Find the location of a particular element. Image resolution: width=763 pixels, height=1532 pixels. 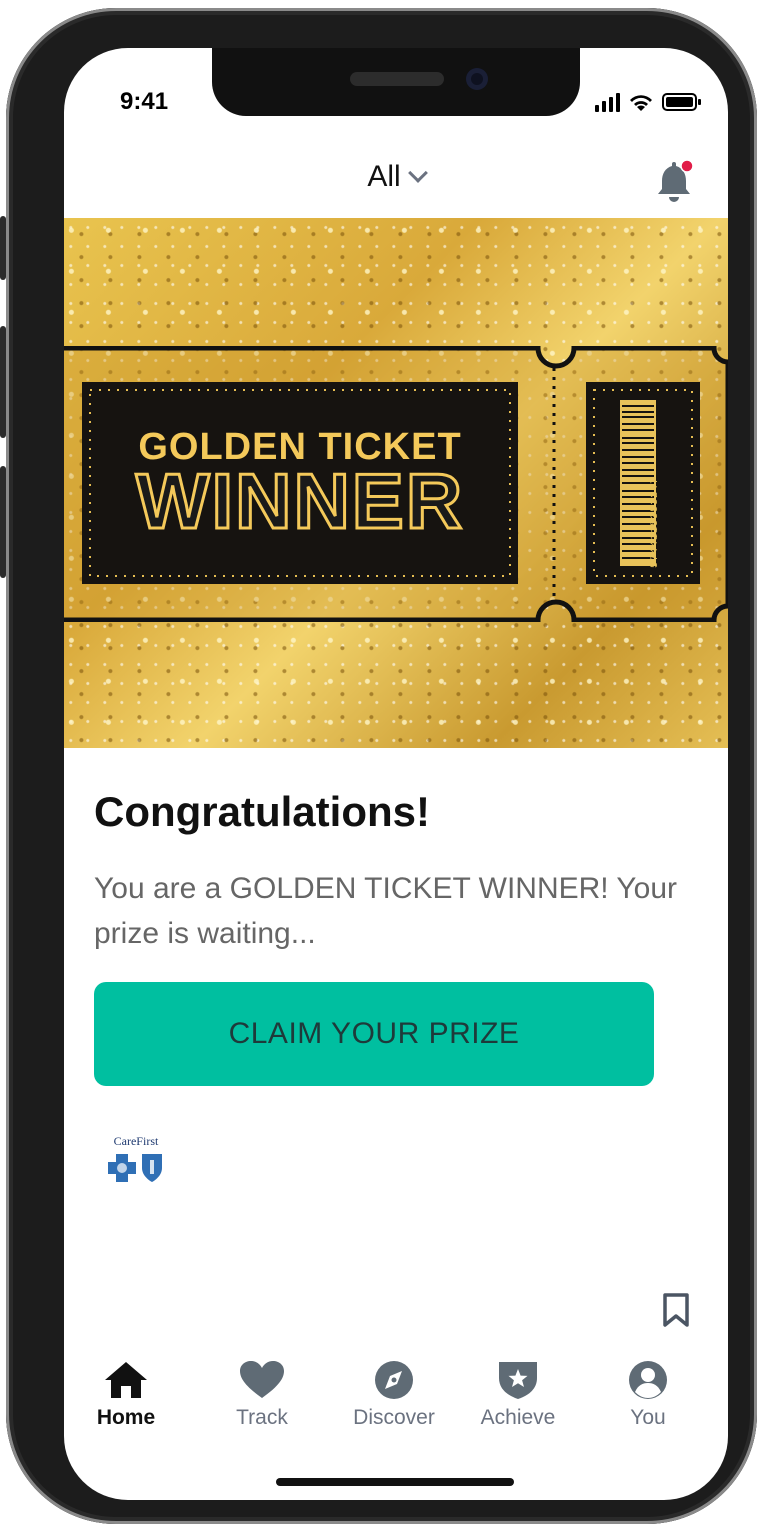

home-indicator is located at coordinates (395, 1482).